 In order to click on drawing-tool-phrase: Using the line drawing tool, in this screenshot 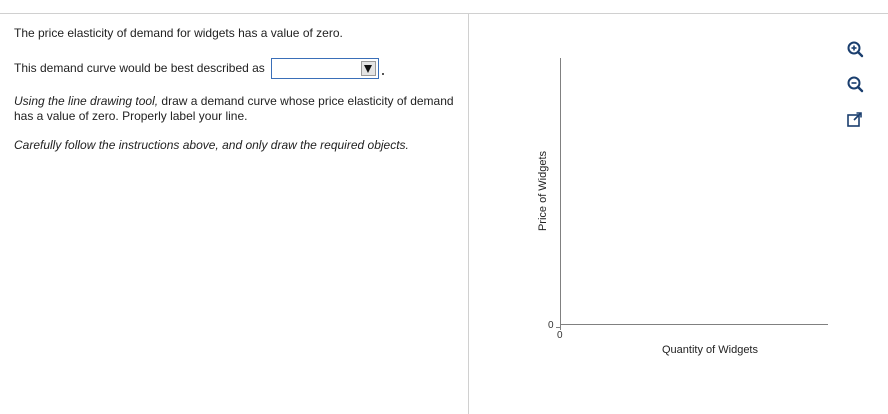, I will do `click(86, 101)`.